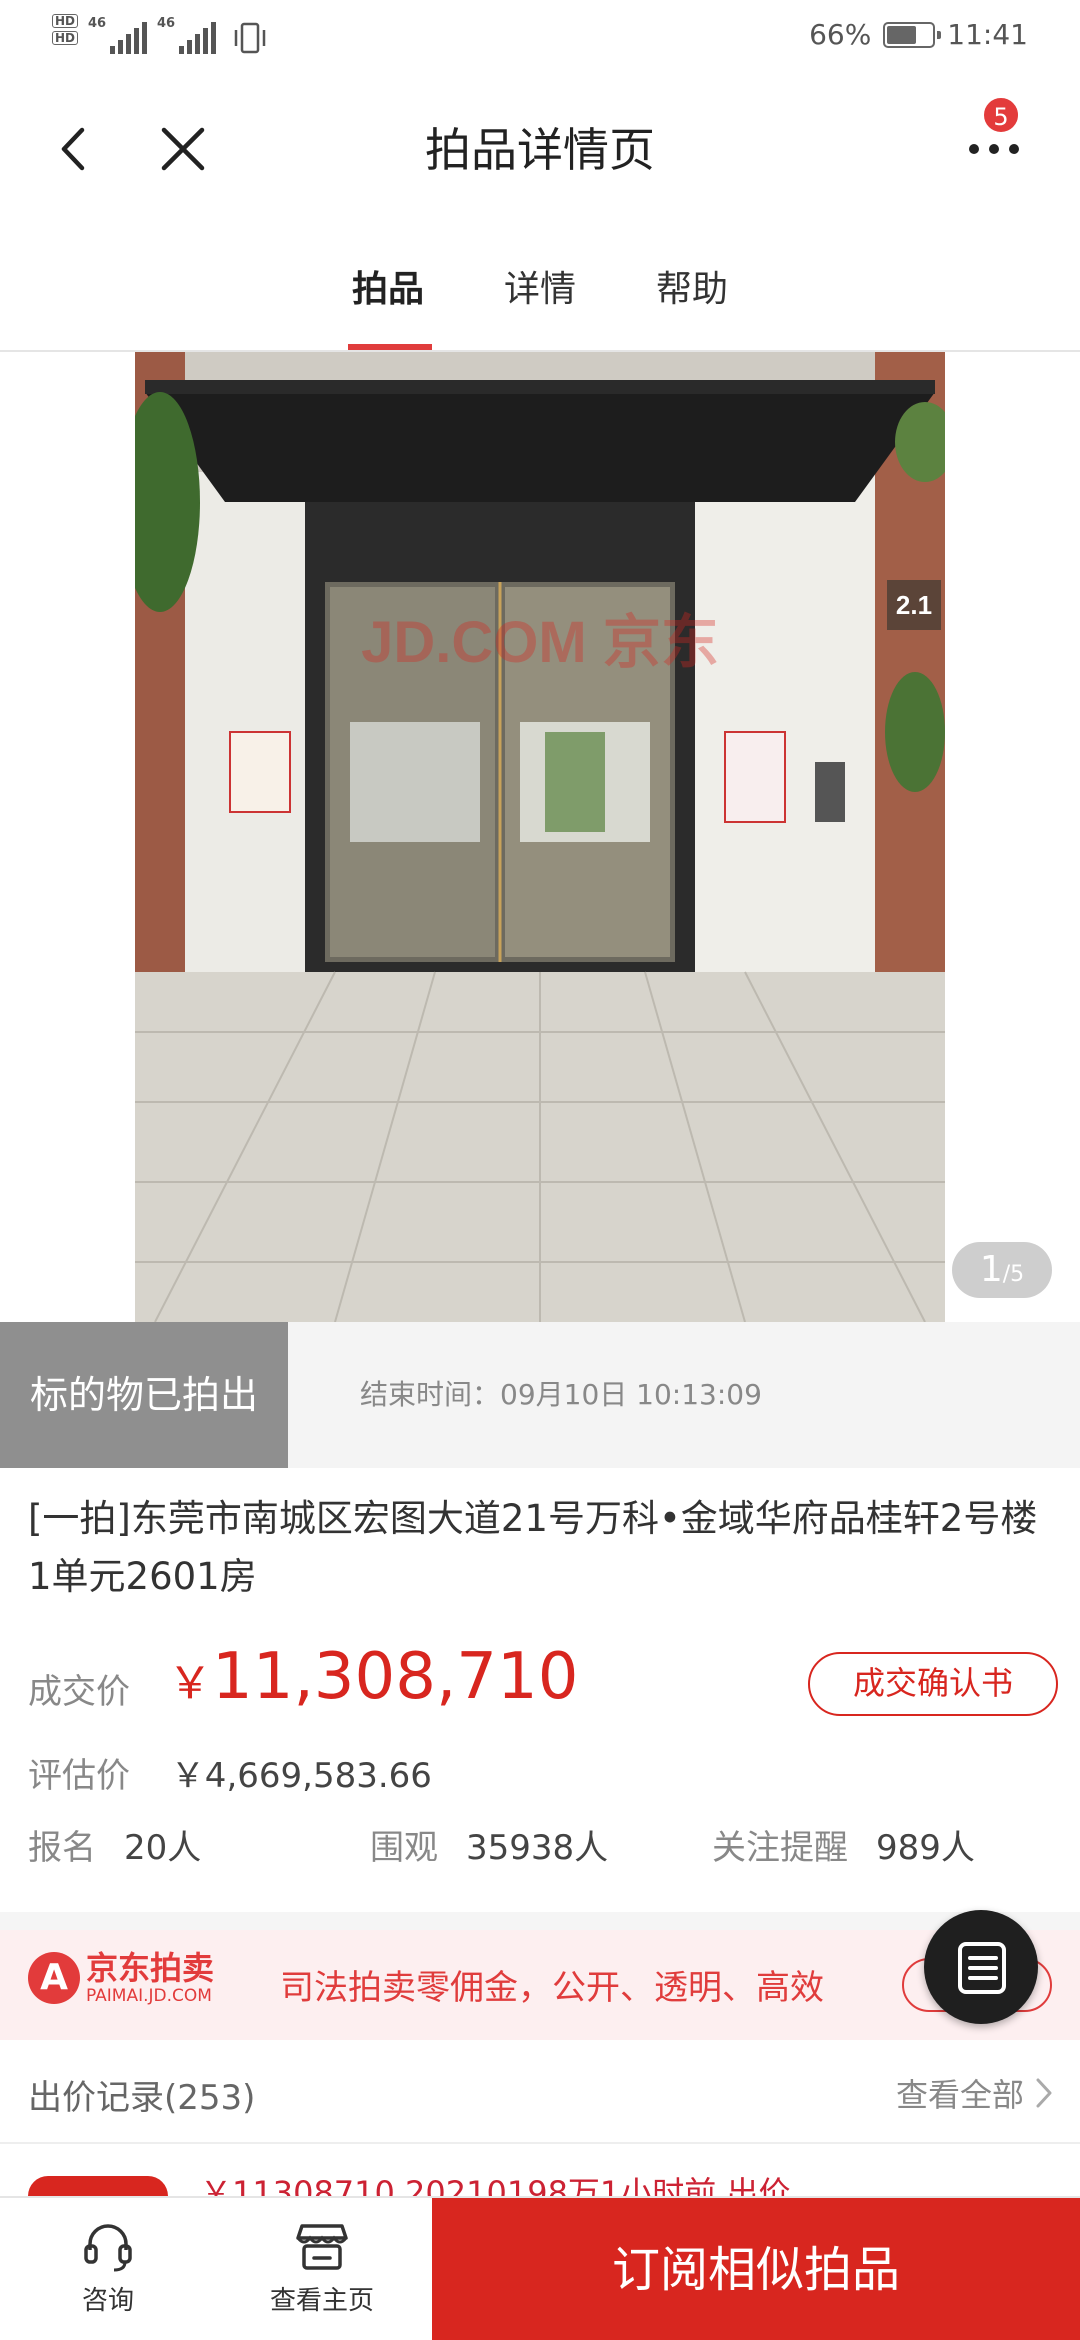 The image size is (1080, 2340). Describe the element at coordinates (552, 1988) in the screenshot. I see `promo-slogan: 司法拍卖零佣金，公开、透明、高效` at that location.